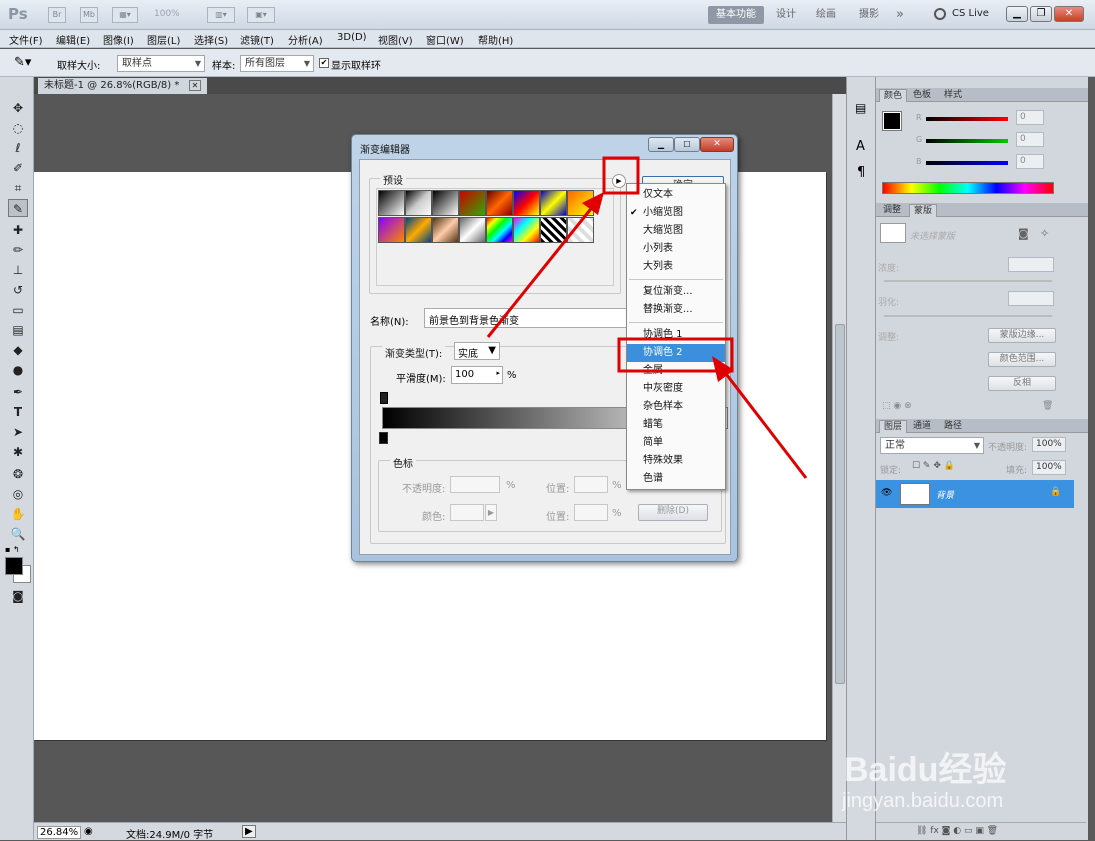 The image size is (1095, 841). I want to click on watermark-brand: Baidu经验, so click(925, 770).